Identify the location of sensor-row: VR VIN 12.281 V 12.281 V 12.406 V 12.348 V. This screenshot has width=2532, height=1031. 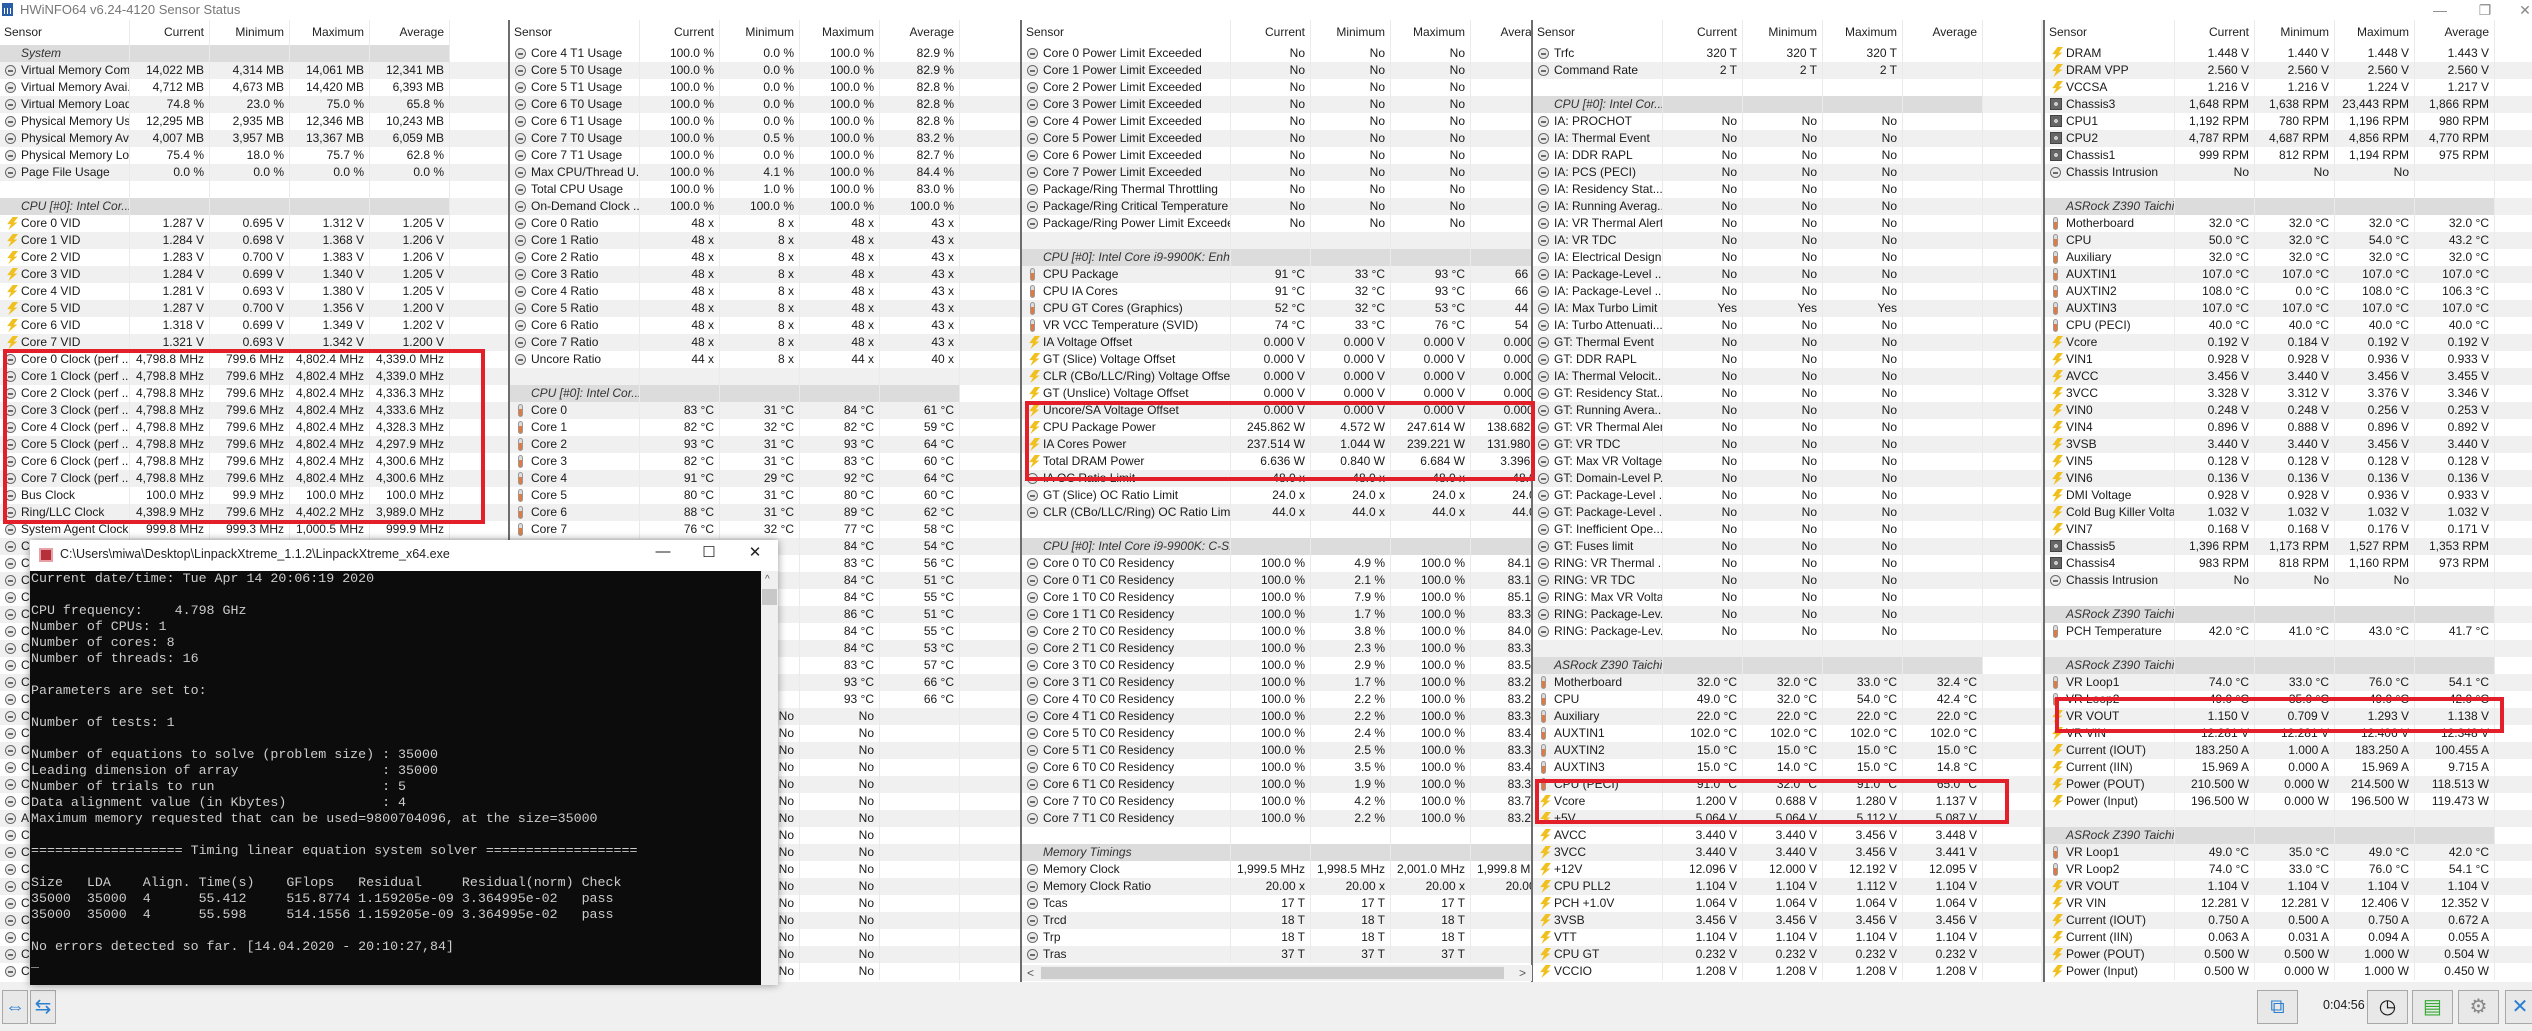
(2288, 733).